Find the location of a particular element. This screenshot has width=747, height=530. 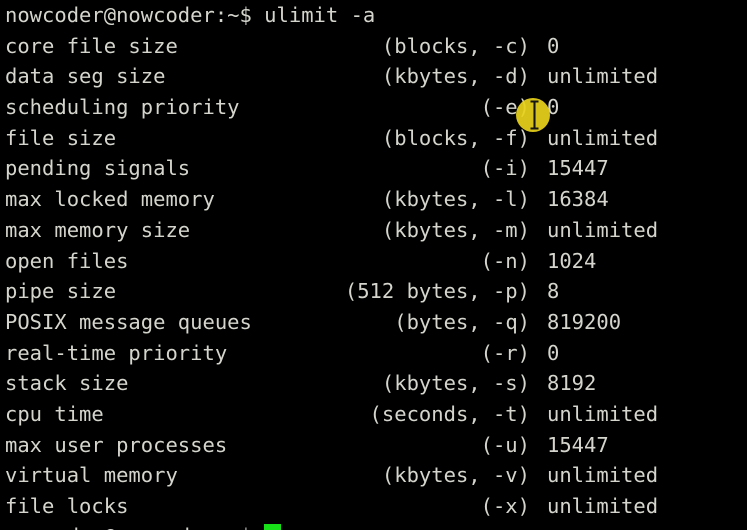

ulimit-resource-label: stack size is located at coordinates (67, 383).